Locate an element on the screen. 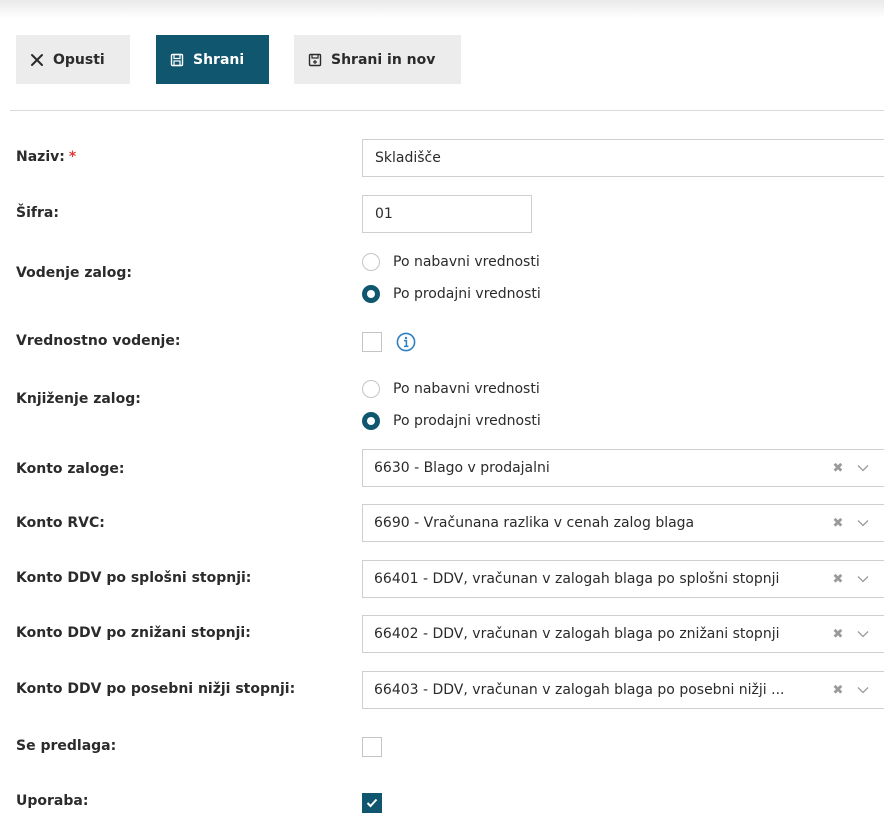  vrednostno-vodenje-checkbox is located at coordinates (372, 342).